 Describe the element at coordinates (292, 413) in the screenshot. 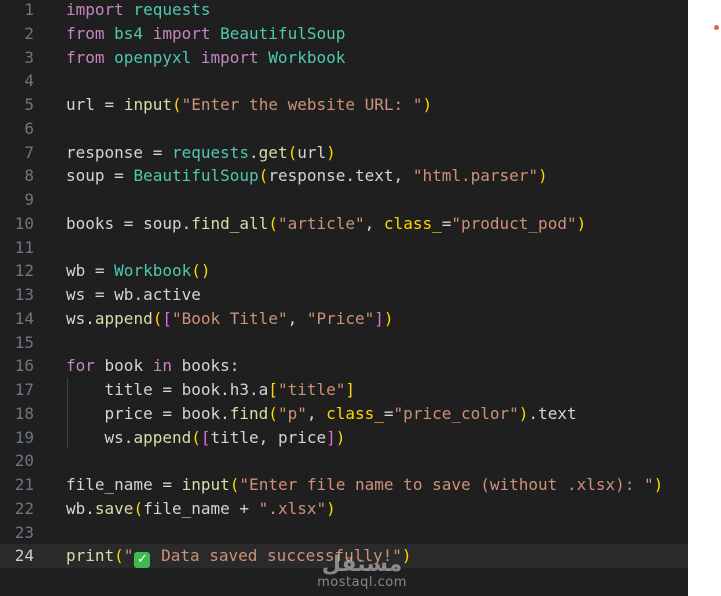

I see `code-token: "p"` at that location.